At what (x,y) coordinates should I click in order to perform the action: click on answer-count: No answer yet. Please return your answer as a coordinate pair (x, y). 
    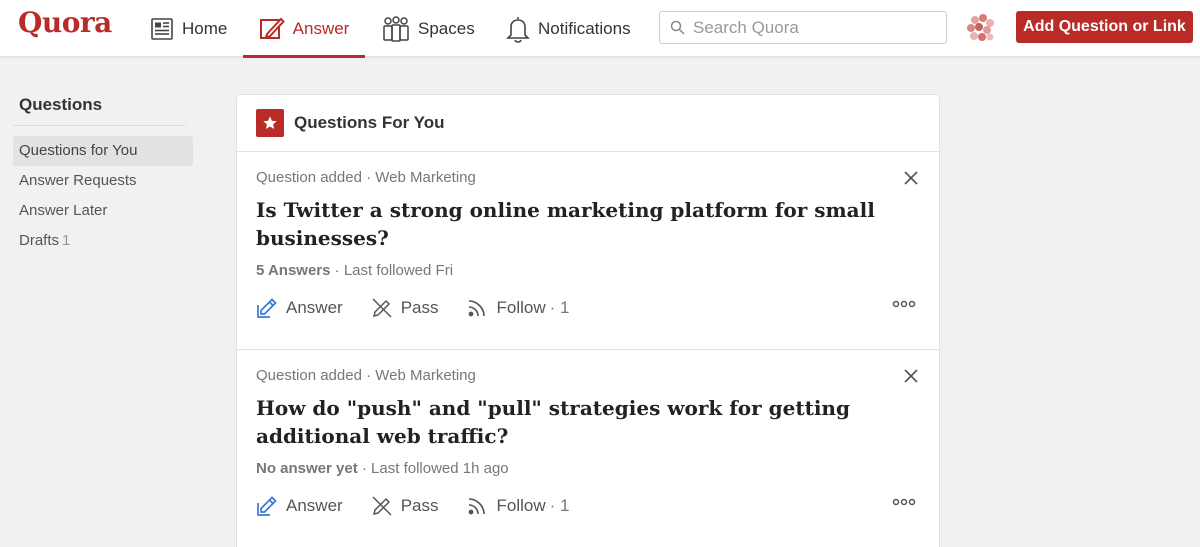
    Looking at the image, I should click on (307, 468).